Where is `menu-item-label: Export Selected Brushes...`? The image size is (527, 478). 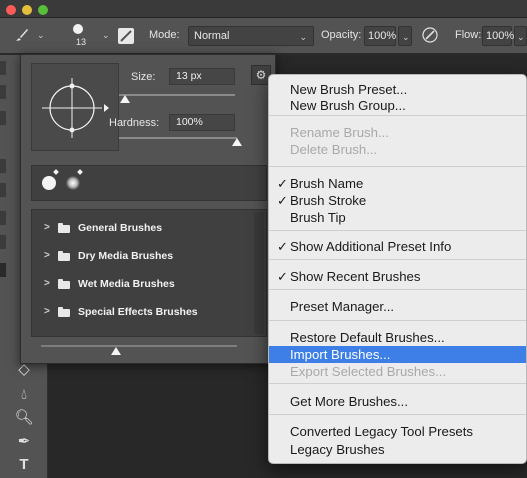
menu-item-label: Export Selected Brushes... is located at coordinates (368, 371).